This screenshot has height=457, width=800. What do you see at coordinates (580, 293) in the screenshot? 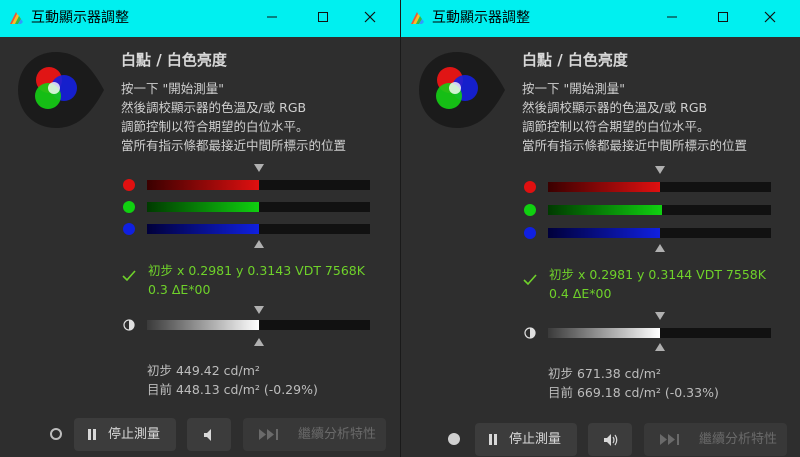
I see `result-delta-e: 0.4 ΔE*00` at bounding box center [580, 293].